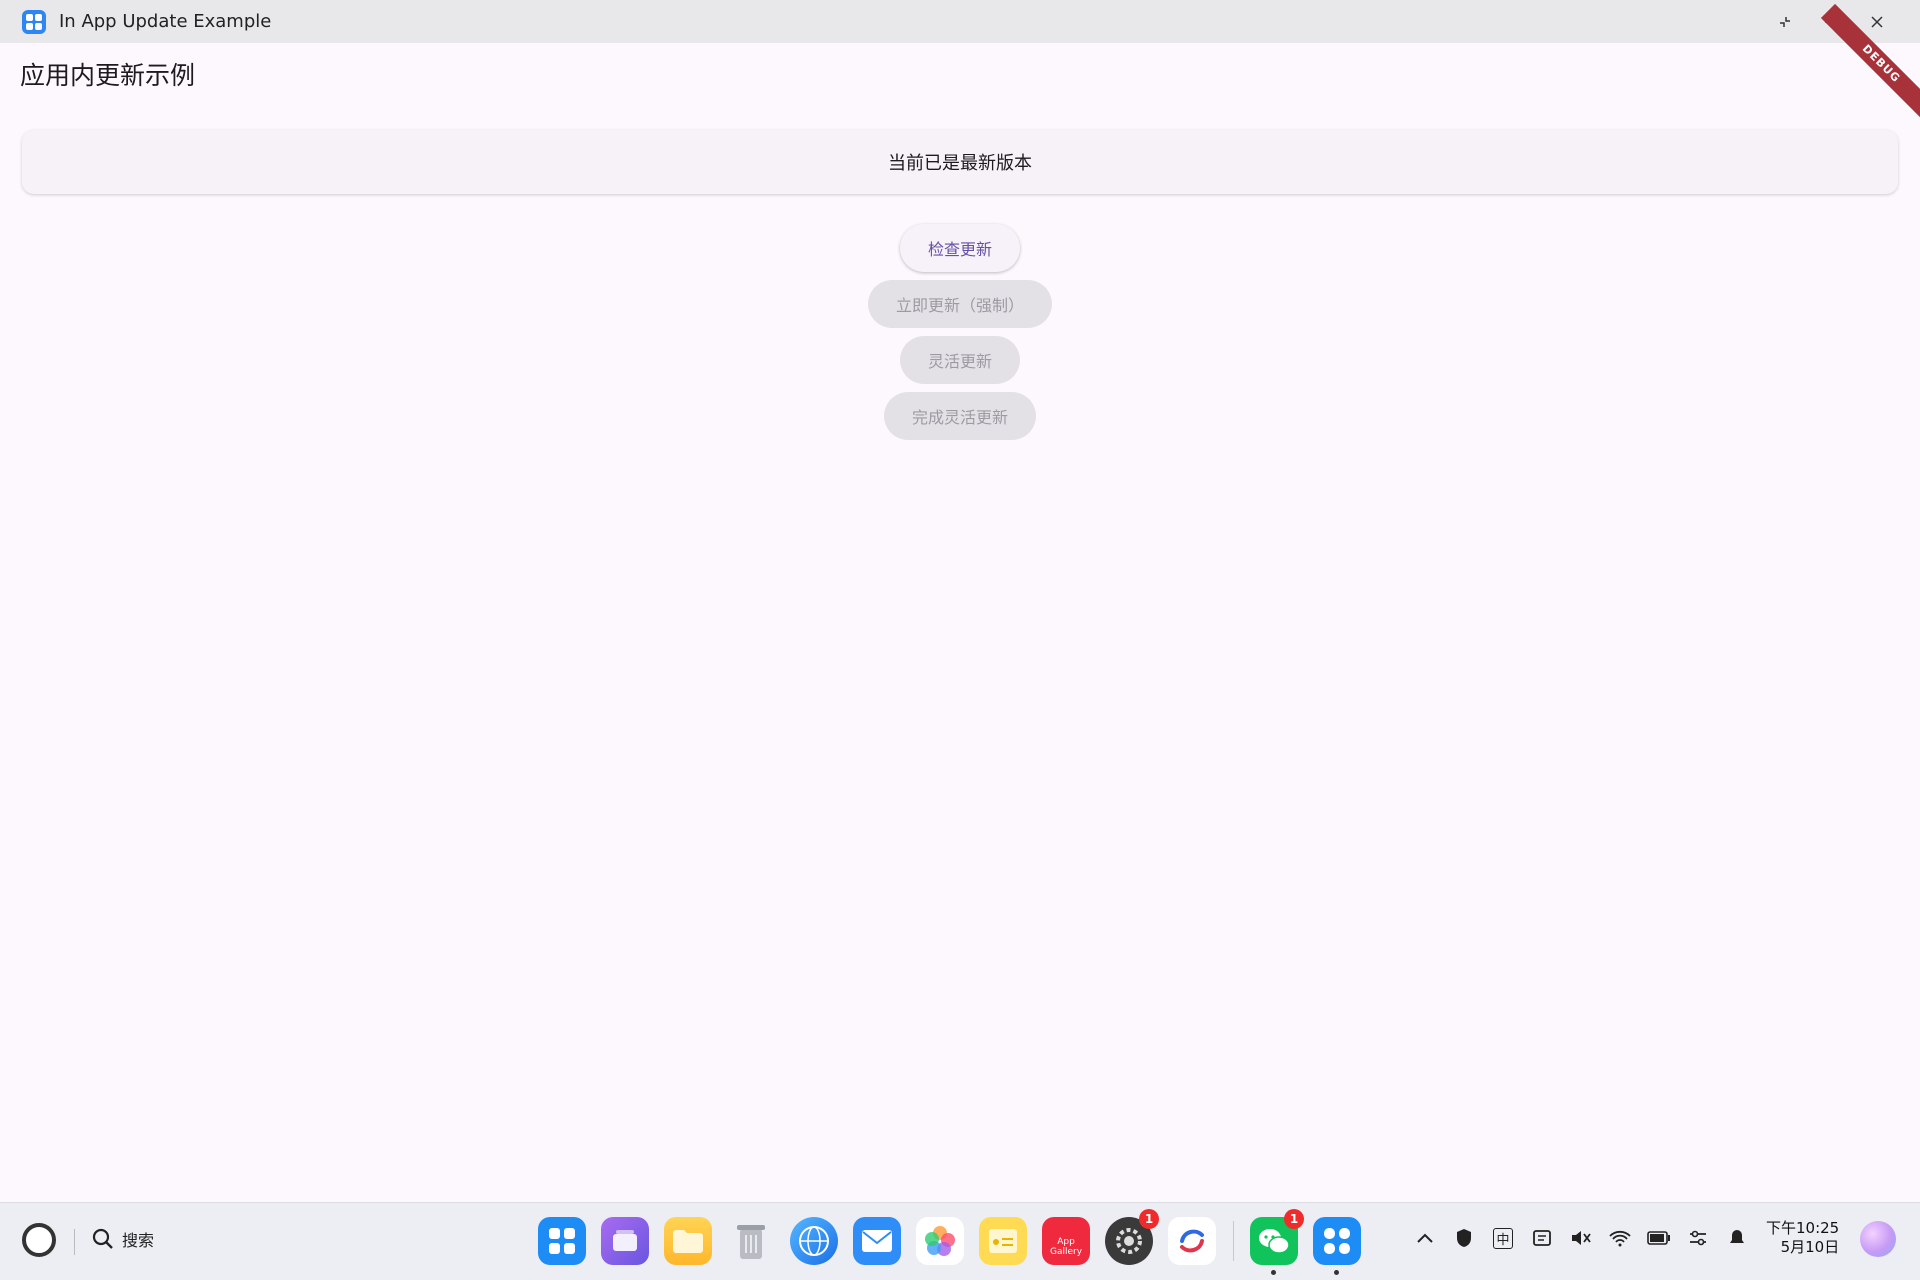 This screenshot has width=1920, height=1280. What do you see at coordinates (1803, 1228) in the screenshot?
I see `clock-time: 下午10:25` at bounding box center [1803, 1228].